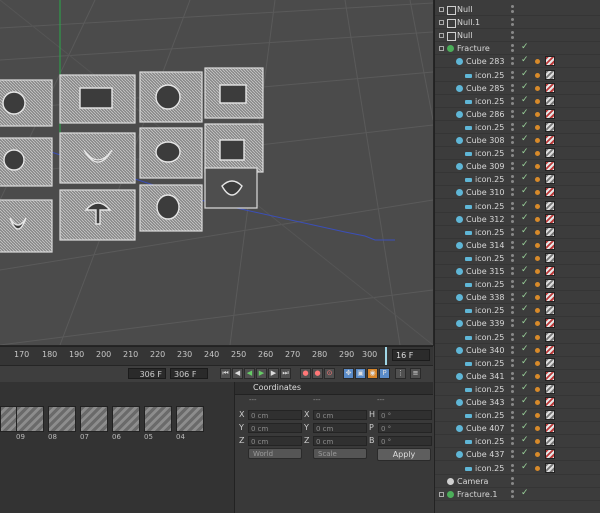  What do you see at coordinates (517, 193) in the screenshot?
I see `object-row: Cube 310 ✓` at bounding box center [517, 193].